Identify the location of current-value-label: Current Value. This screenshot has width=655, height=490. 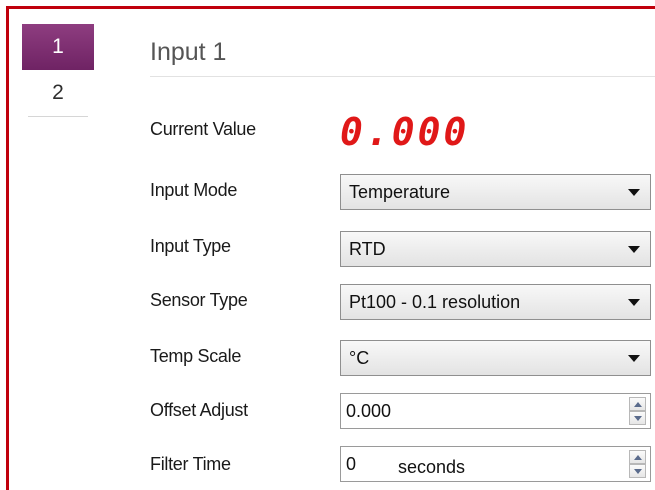
(203, 129).